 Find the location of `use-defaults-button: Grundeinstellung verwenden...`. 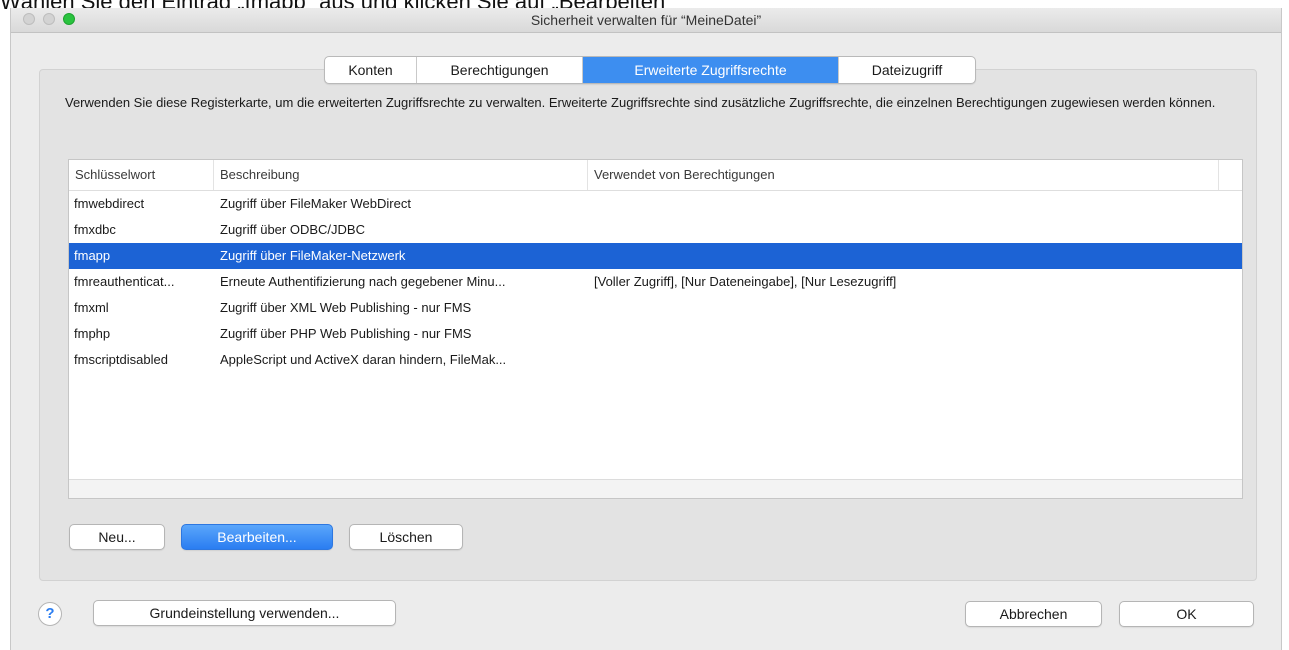

use-defaults-button: Grundeinstellung verwenden... is located at coordinates (244, 613).